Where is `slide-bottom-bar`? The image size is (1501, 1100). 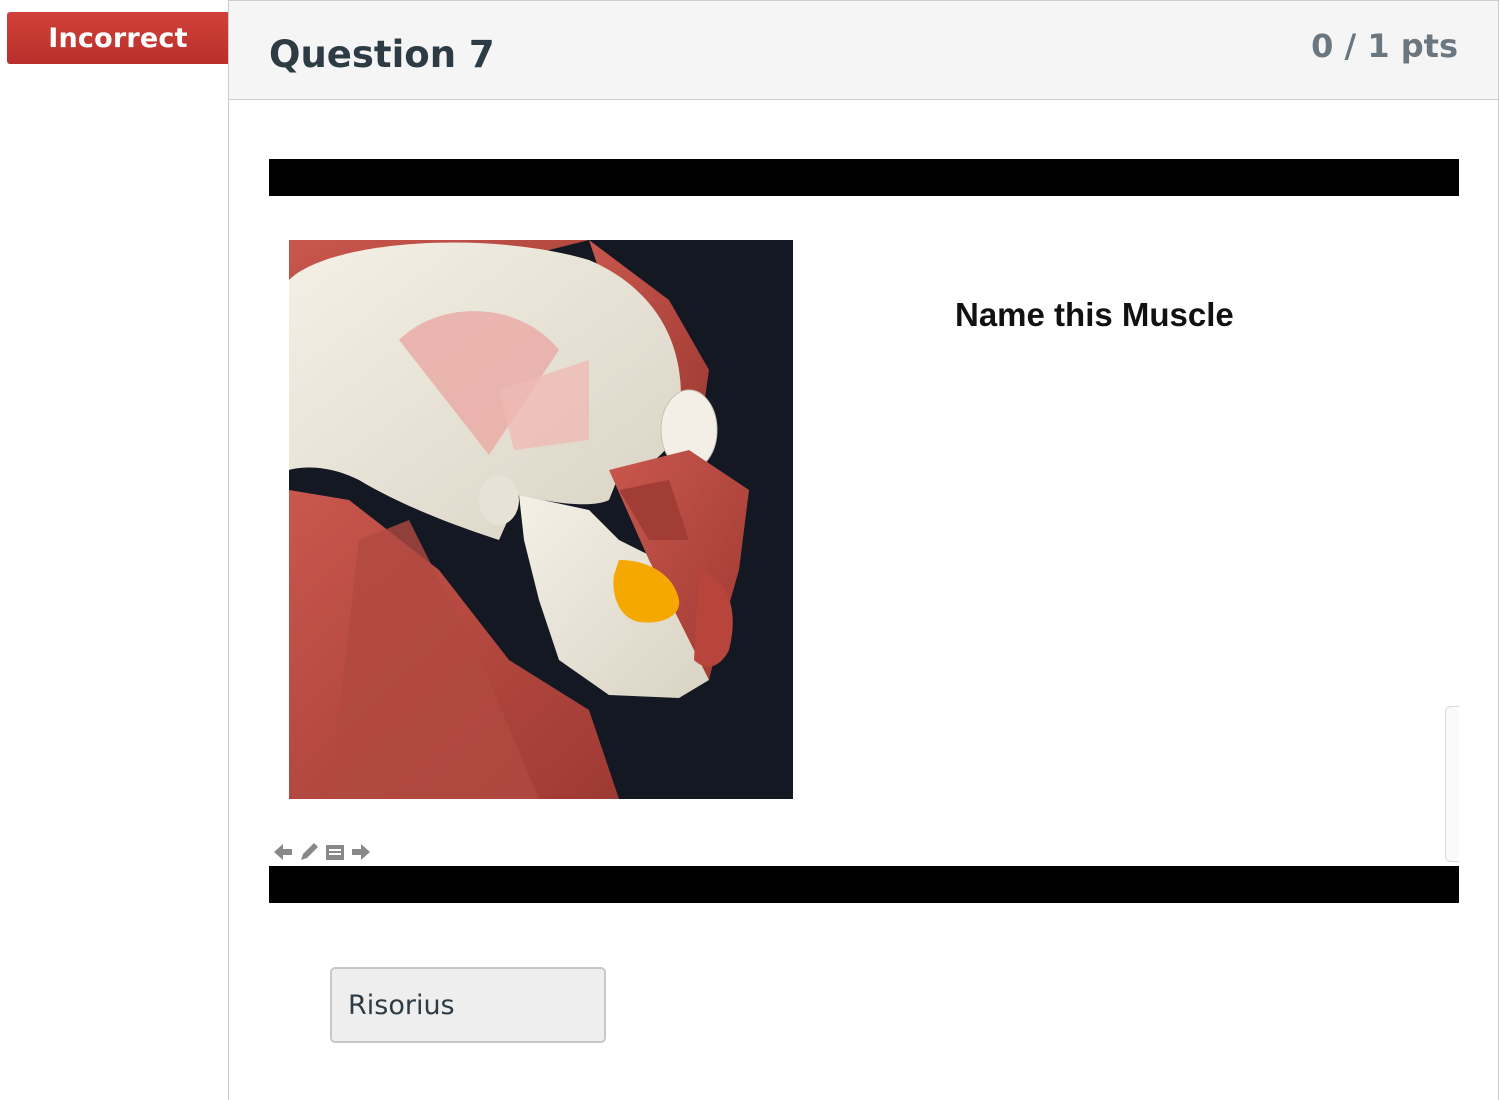
slide-bottom-bar is located at coordinates (864, 884).